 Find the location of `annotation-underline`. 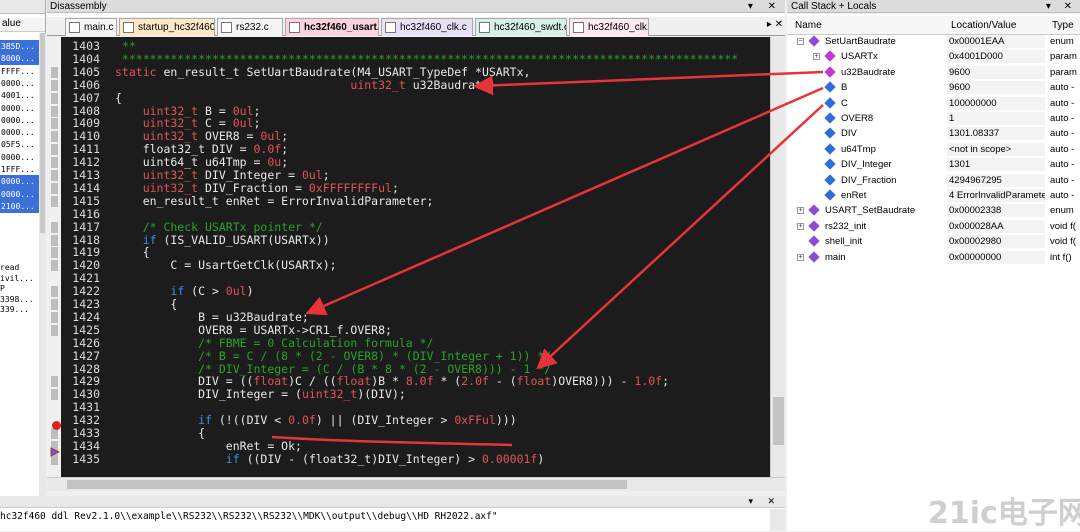

annotation-underline is located at coordinates (392, 441).